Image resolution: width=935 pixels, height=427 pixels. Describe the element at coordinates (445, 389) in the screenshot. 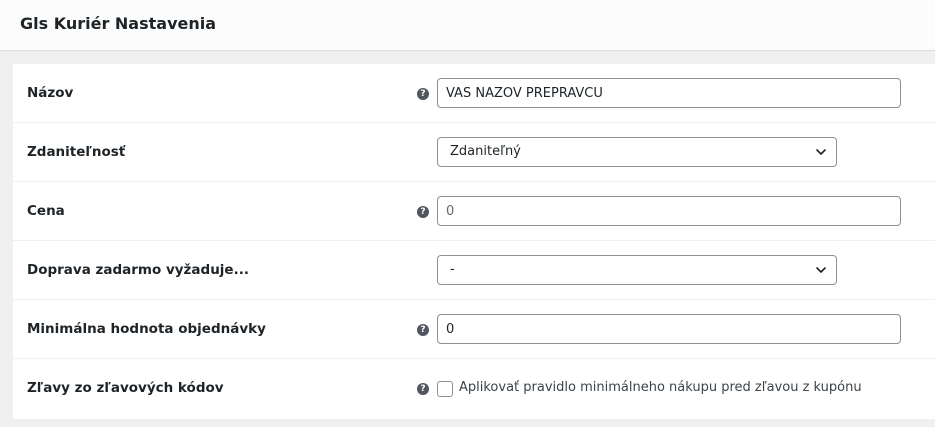

I see `coupon-discounts-checkbox` at that location.